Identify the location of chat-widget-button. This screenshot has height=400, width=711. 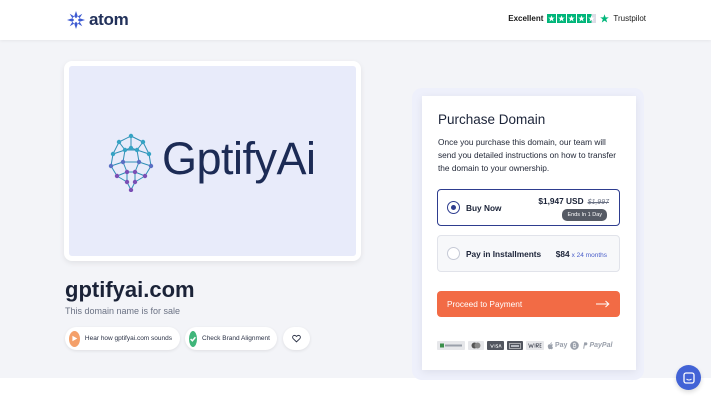
(688, 377).